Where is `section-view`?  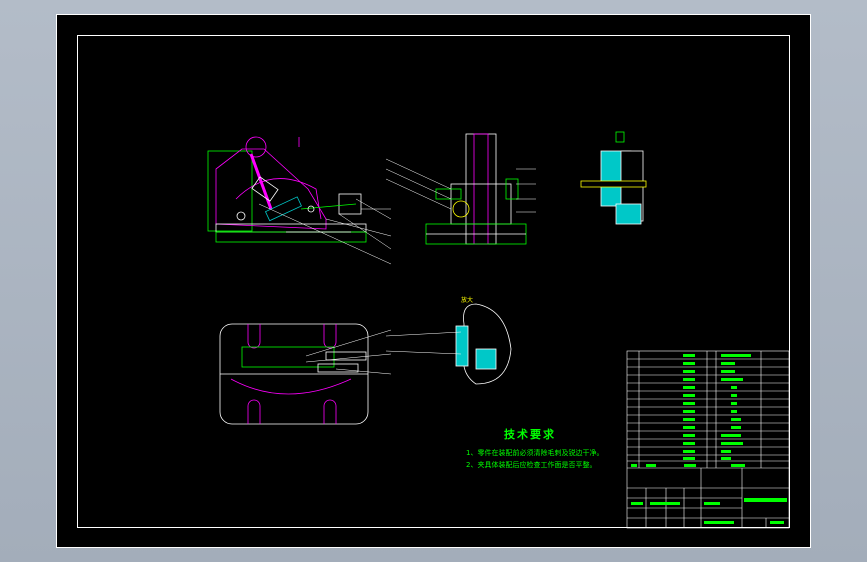
section-view is located at coordinates (613, 178).